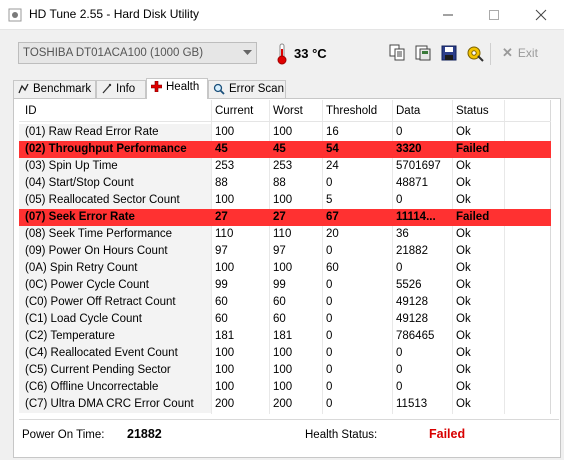 Image resolution: width=564 pixels, height=460 pixels. I want to click on tab-benchmark: Benchmark, so click(54, 89).